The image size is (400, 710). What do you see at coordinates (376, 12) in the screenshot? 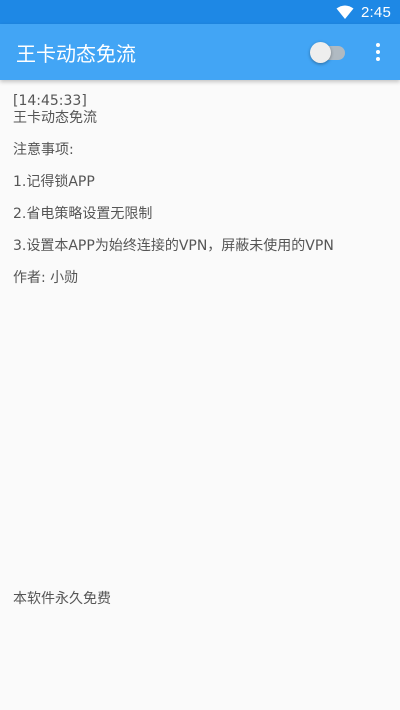
I see `status-time: 2:45` at bounding box center [376, 12].